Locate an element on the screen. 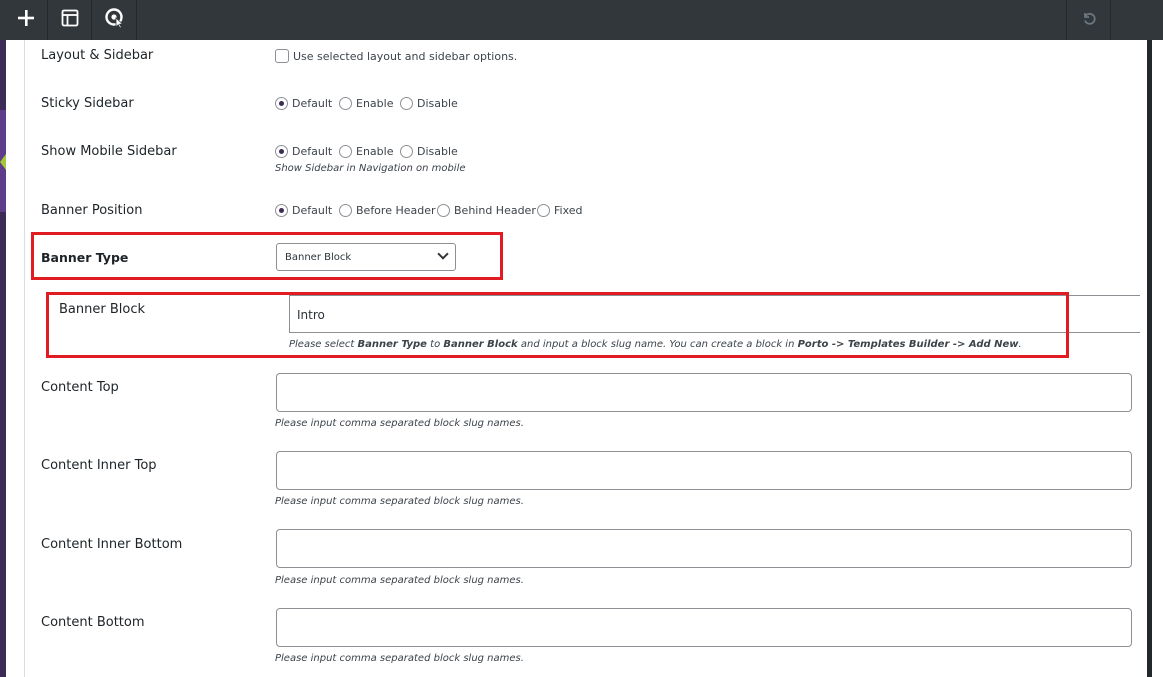 The image size is (1163, 677). content-bottom-label: Content Bottom is located at coordinates (93, 622).